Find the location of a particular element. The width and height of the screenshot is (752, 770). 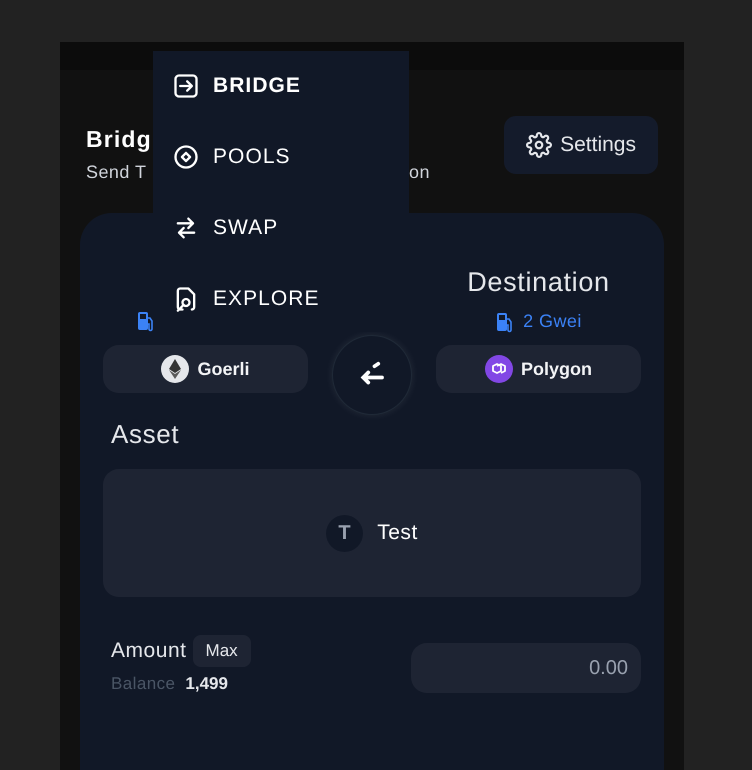

page-subtitle: Send T is located at coordinates (117, 172).